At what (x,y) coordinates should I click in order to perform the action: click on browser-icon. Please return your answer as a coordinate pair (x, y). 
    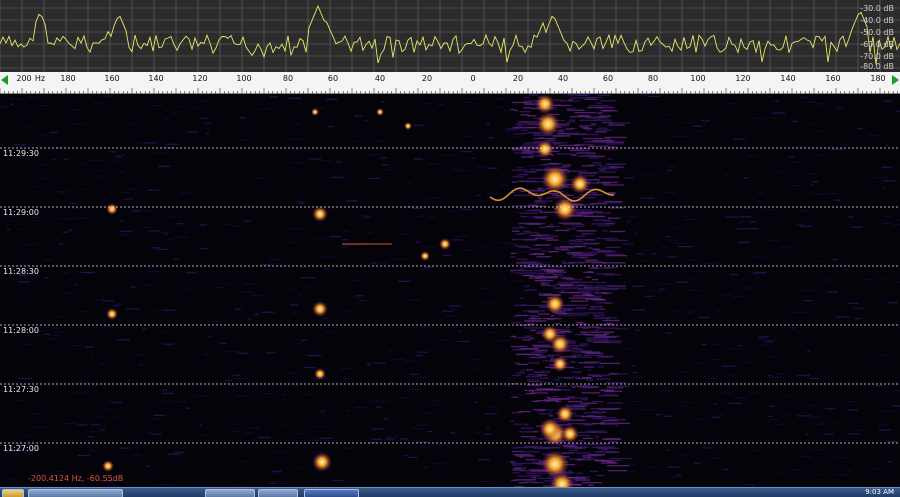
    Looking at the image, I should click on (75, 493).